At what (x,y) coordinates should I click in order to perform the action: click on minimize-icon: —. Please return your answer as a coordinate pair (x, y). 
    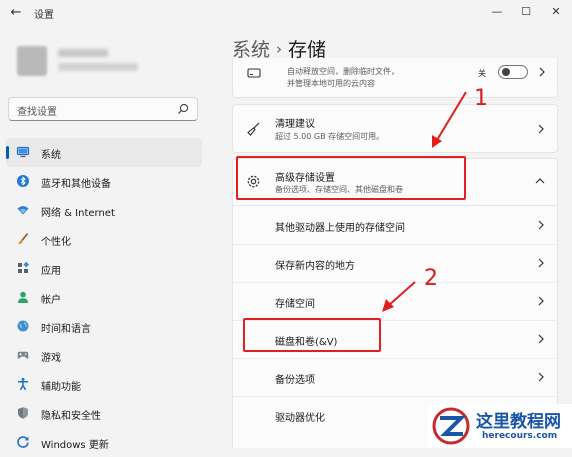
    Looking at the image, I should click on (497, 12).